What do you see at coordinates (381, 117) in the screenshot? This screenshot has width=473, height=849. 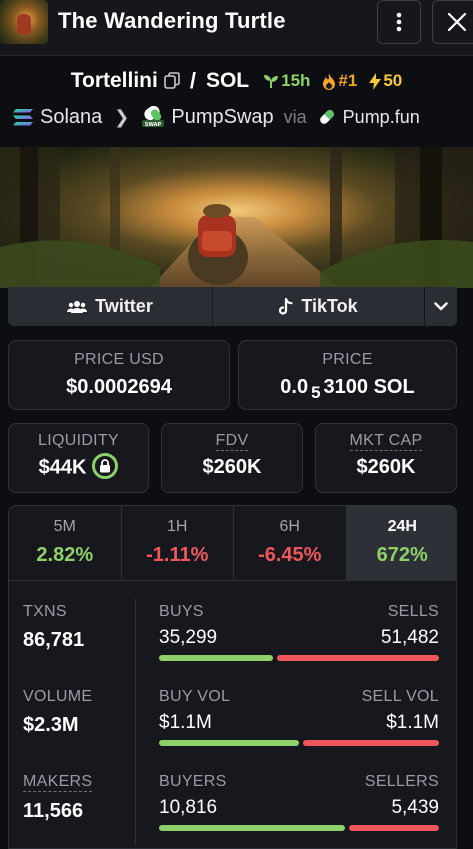 I see `launchpad-name: Pump.fun` at bounding box center [381, 117].